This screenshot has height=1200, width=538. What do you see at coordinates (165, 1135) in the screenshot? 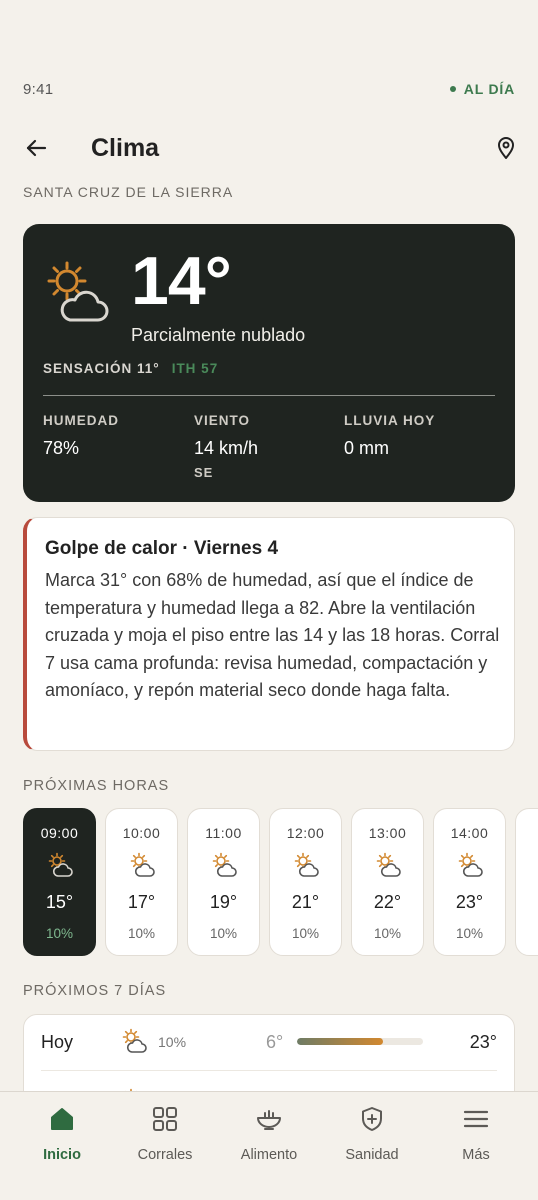
I see `nav-item-corrales: Corrales` at bounding box center [165, 1135].